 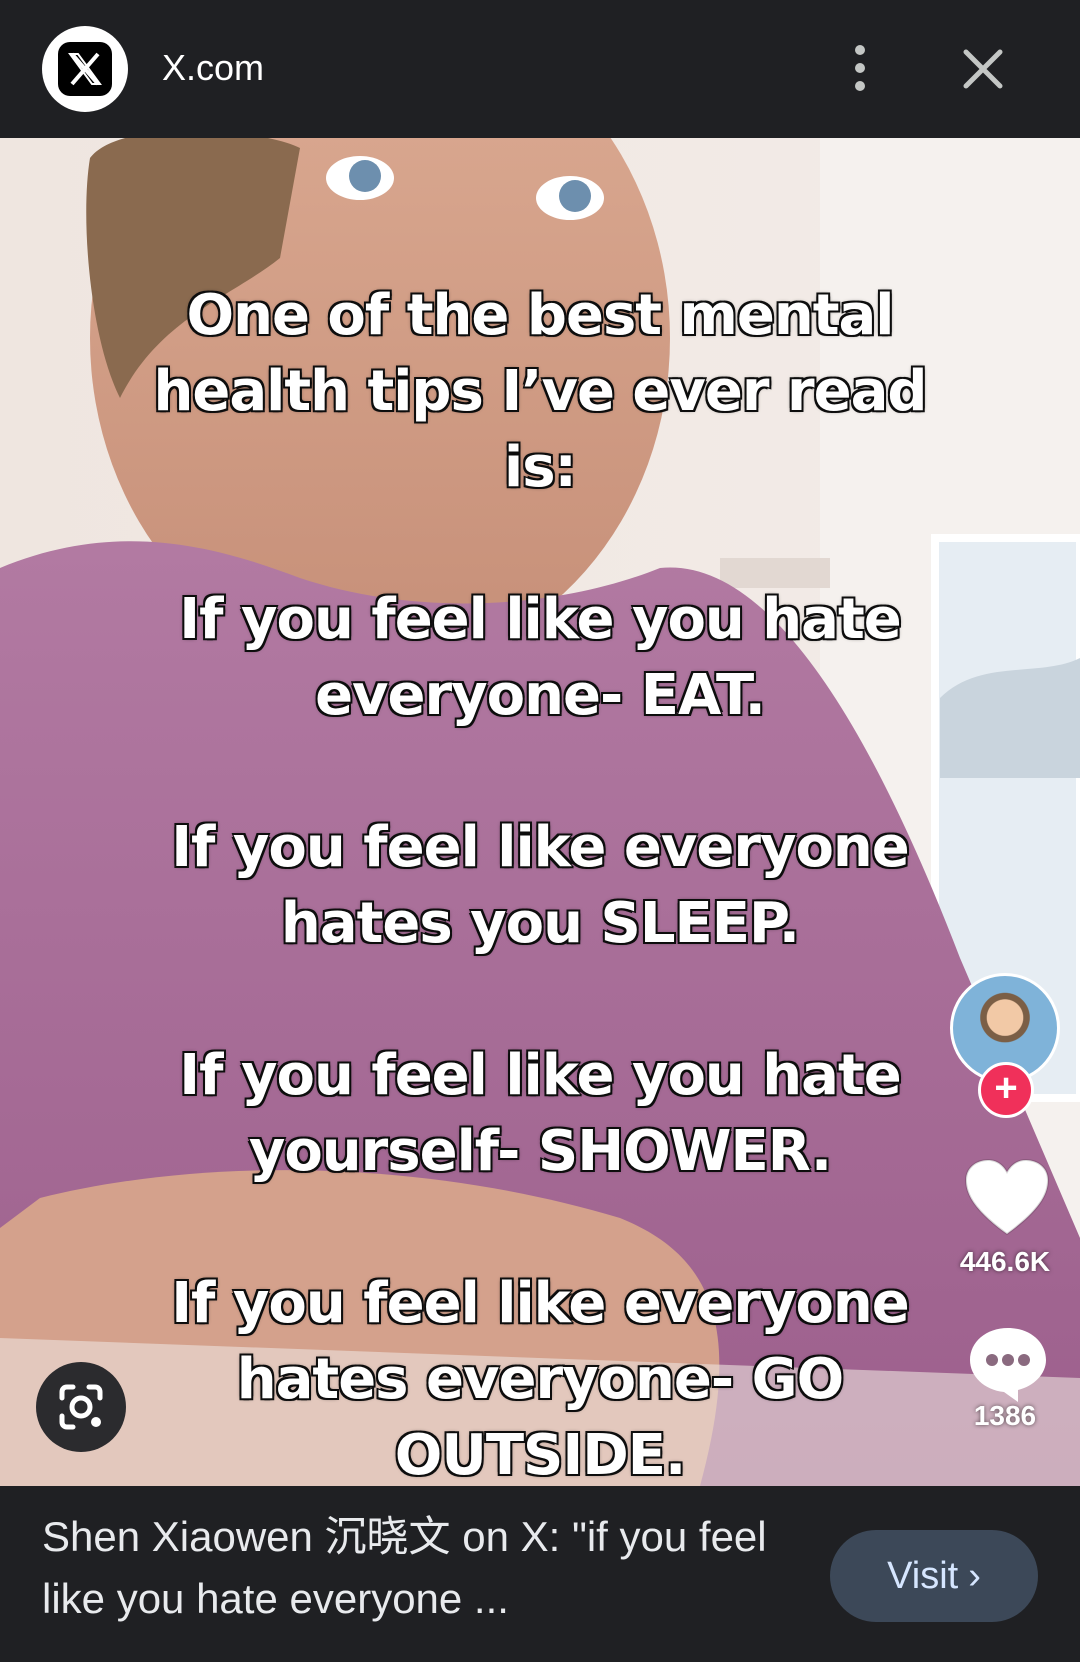 What do you see at coordinates (540, 69) in the screenshot?
I see `top-app-bar: X.com` at bounding box center [540, 69].